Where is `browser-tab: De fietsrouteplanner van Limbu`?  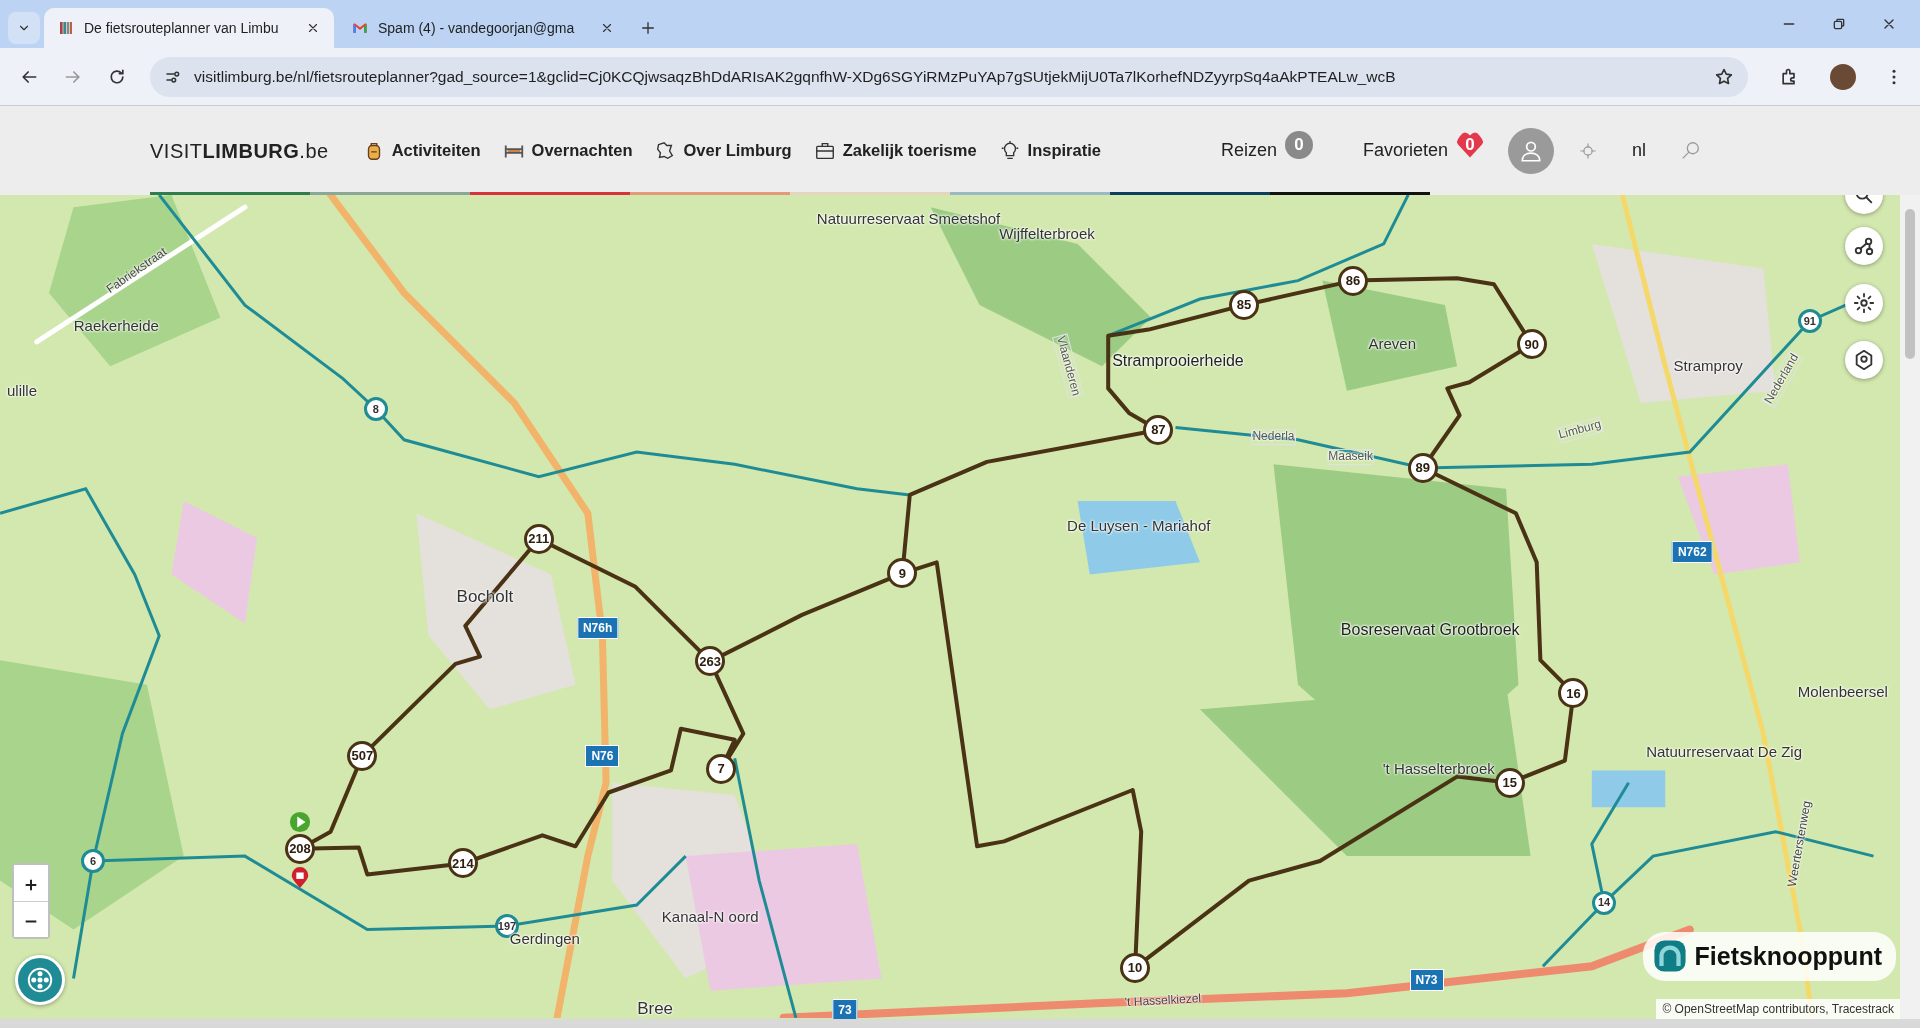 browser-tab: De fietsrouteplanner van Limbu is located at coordinates (189, 28).